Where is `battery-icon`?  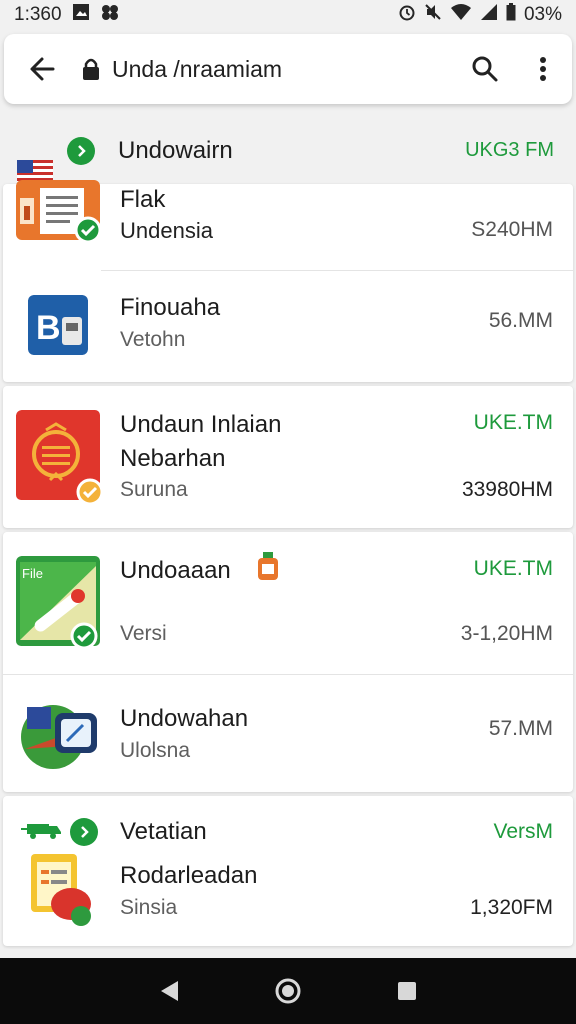
battery-icon is located at coordinates (511, 15).